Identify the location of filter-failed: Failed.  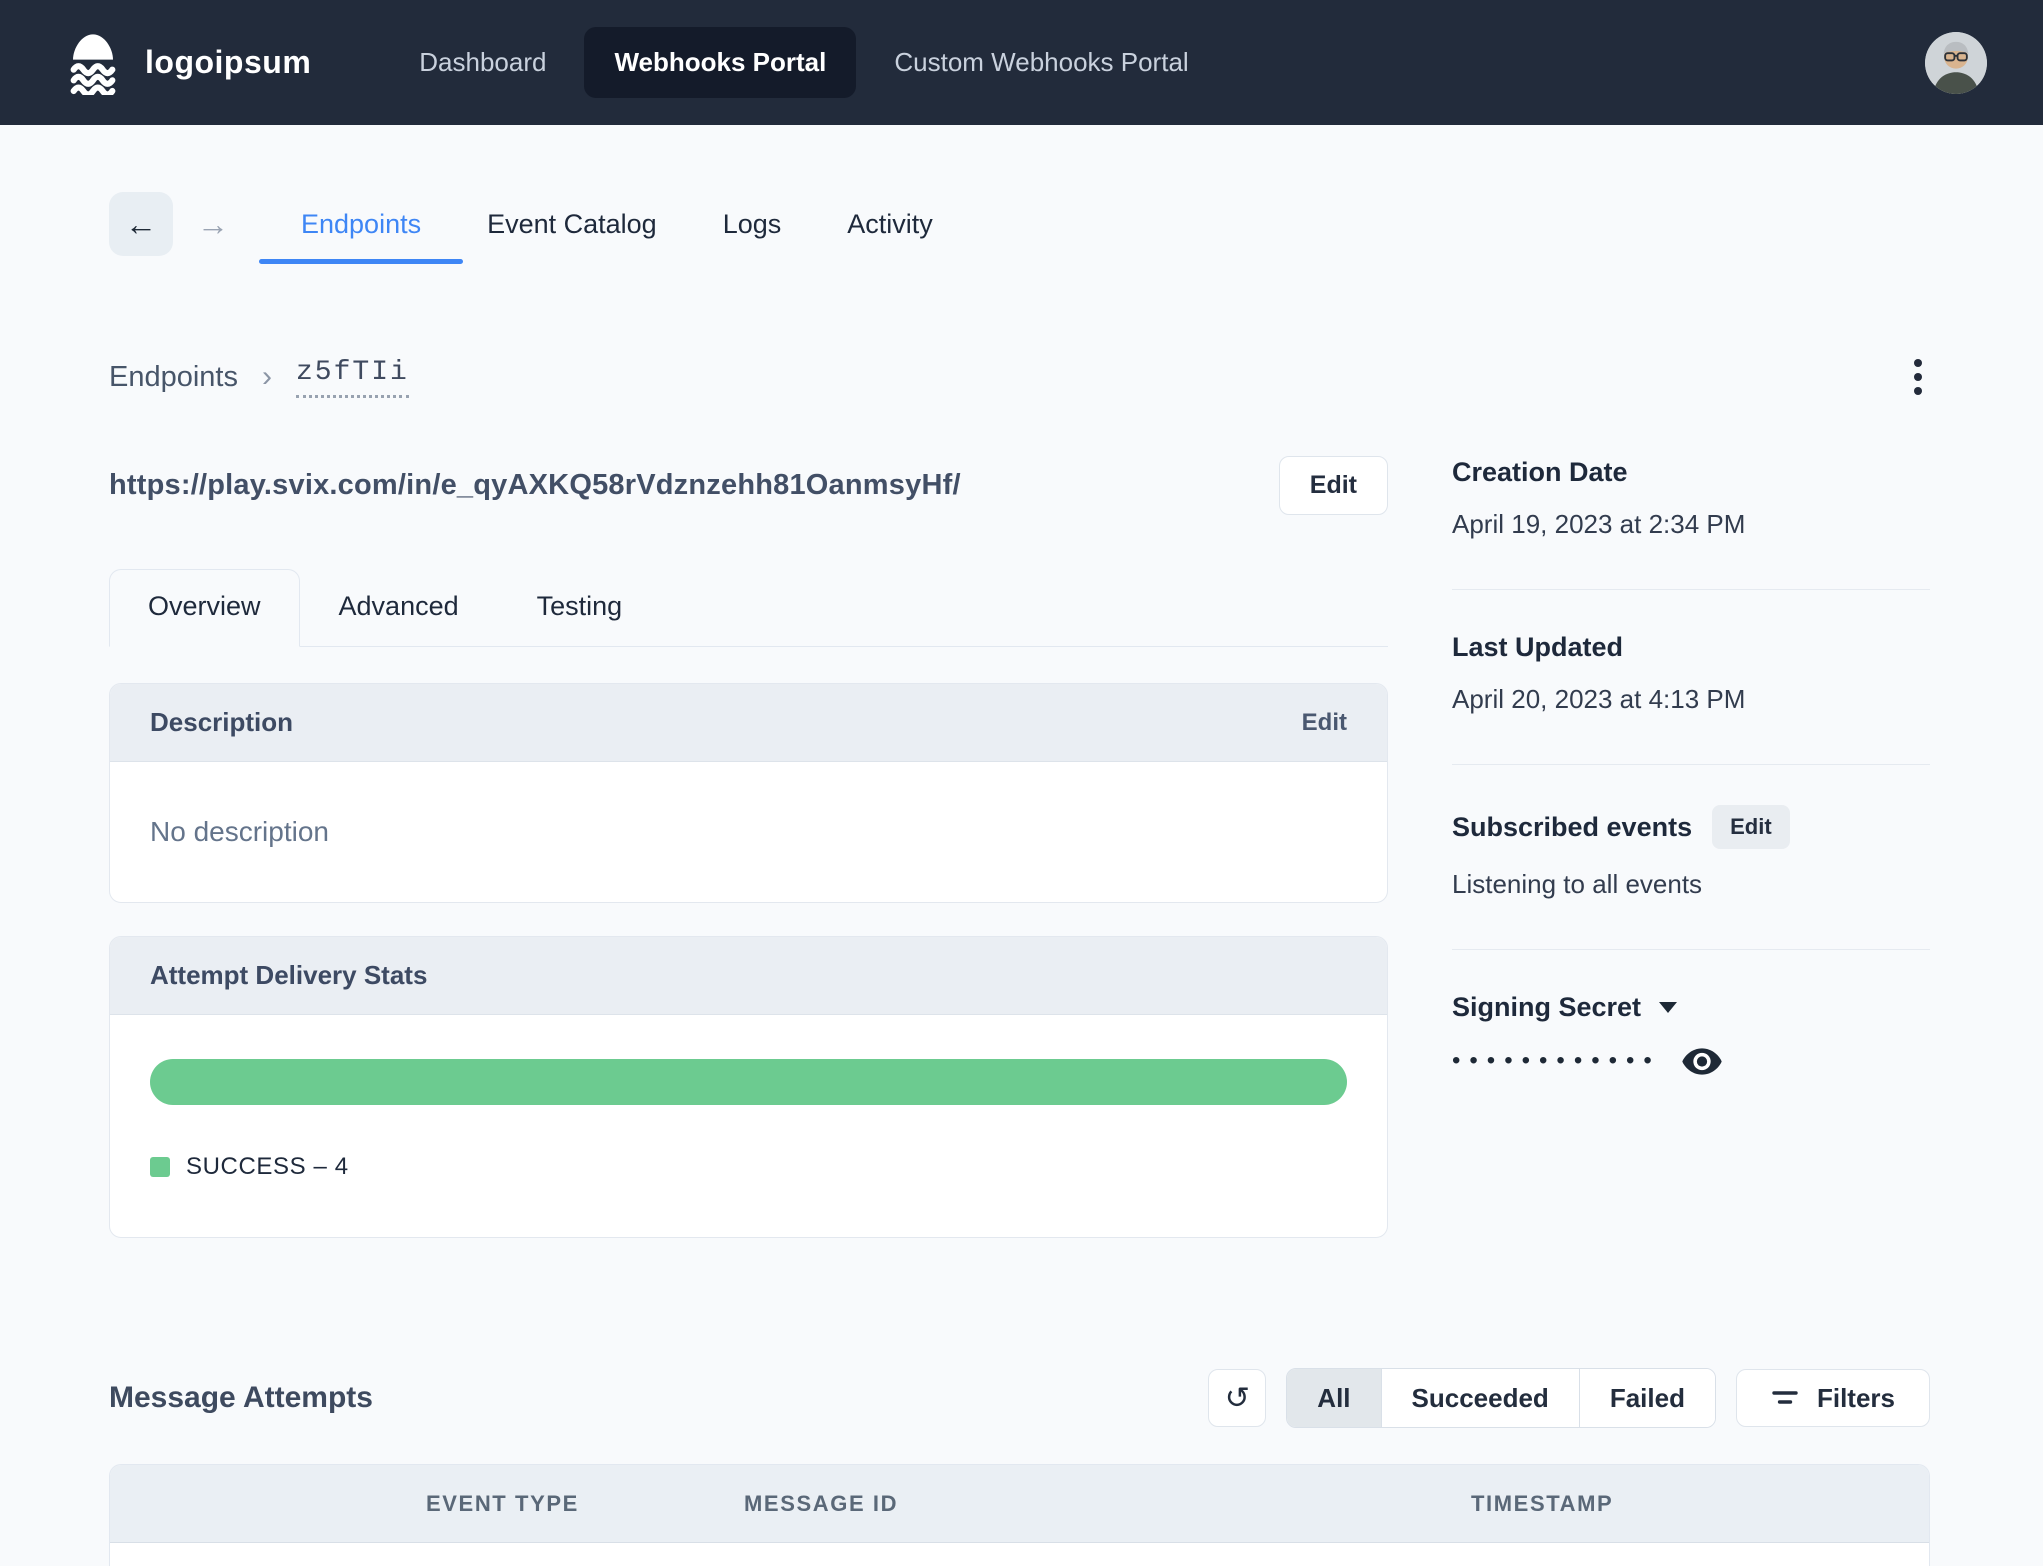
(1646, 1398).